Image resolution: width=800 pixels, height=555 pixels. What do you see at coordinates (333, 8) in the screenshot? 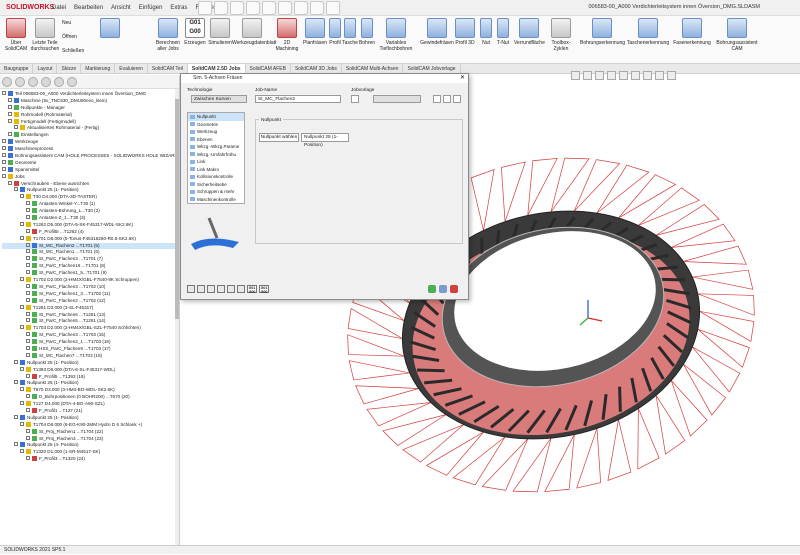
I see `options-icon` at bounding box center [333, 8].